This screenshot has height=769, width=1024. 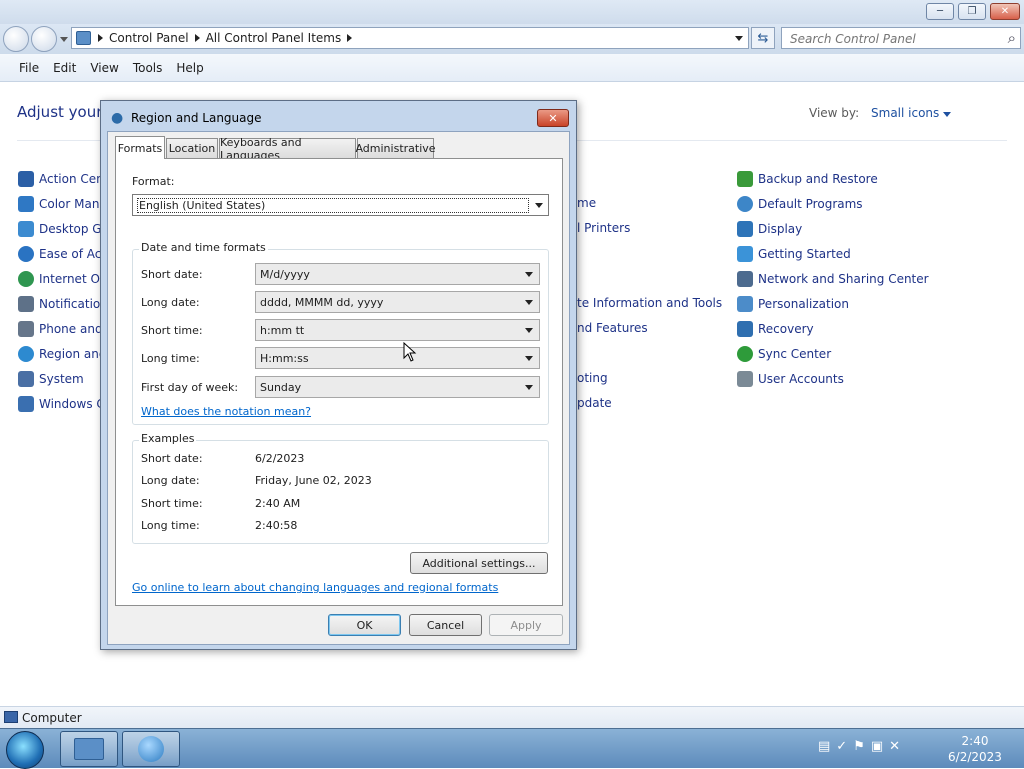 I want to click on menu-help: Help, so click(x=189, y=68).